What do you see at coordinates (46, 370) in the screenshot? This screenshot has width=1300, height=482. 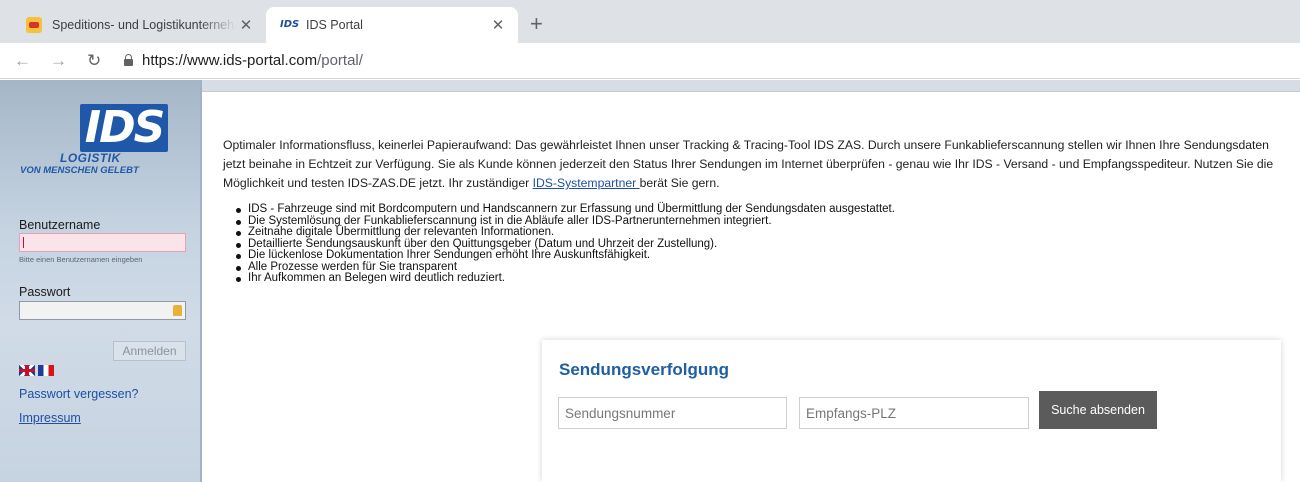 I see `france-flag-icon` at bounding box center [46, 370].